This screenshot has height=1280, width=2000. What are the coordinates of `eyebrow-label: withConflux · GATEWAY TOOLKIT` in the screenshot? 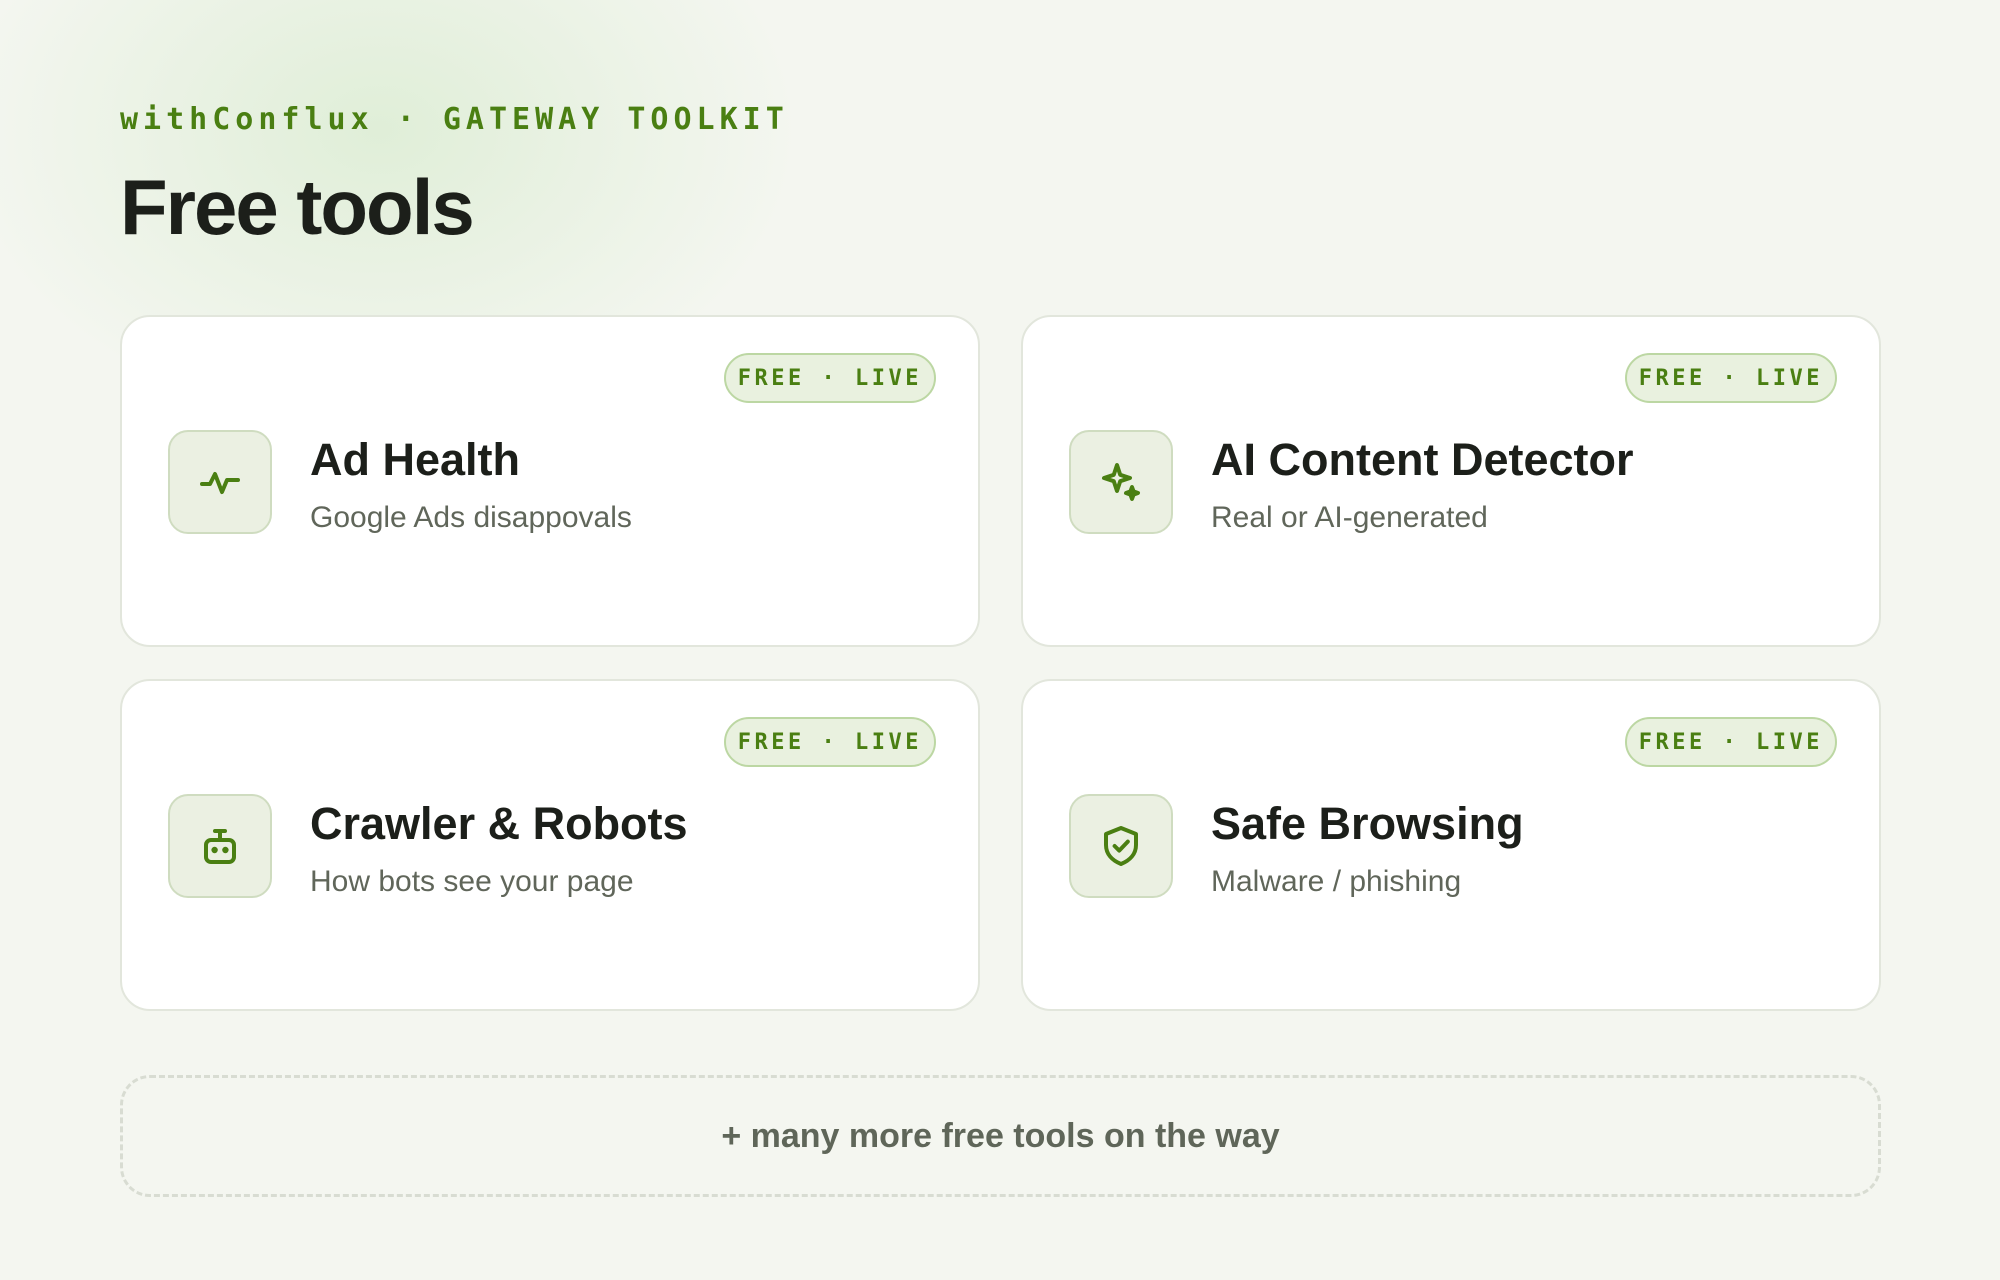 It's located at (454, 119).